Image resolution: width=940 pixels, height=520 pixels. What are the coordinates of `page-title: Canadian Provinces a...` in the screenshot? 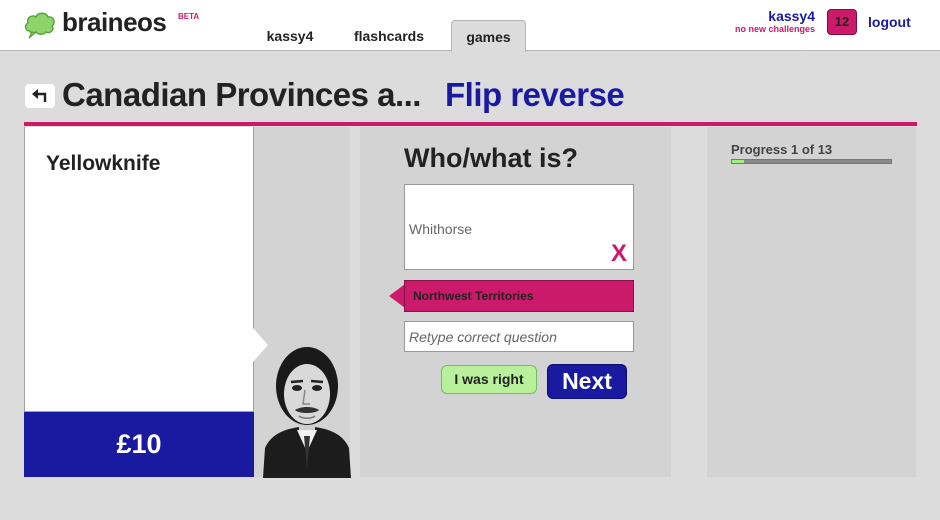 It's located at (241, 94).